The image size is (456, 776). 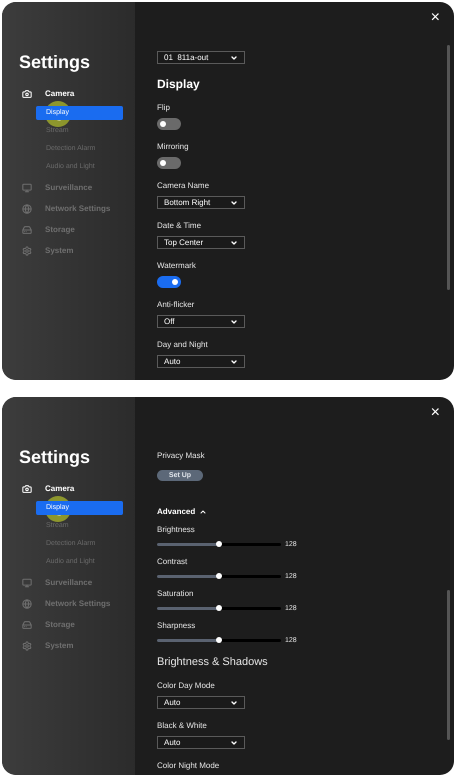 I want to click on field-label: Mirroring, so click(x=173, y=147).